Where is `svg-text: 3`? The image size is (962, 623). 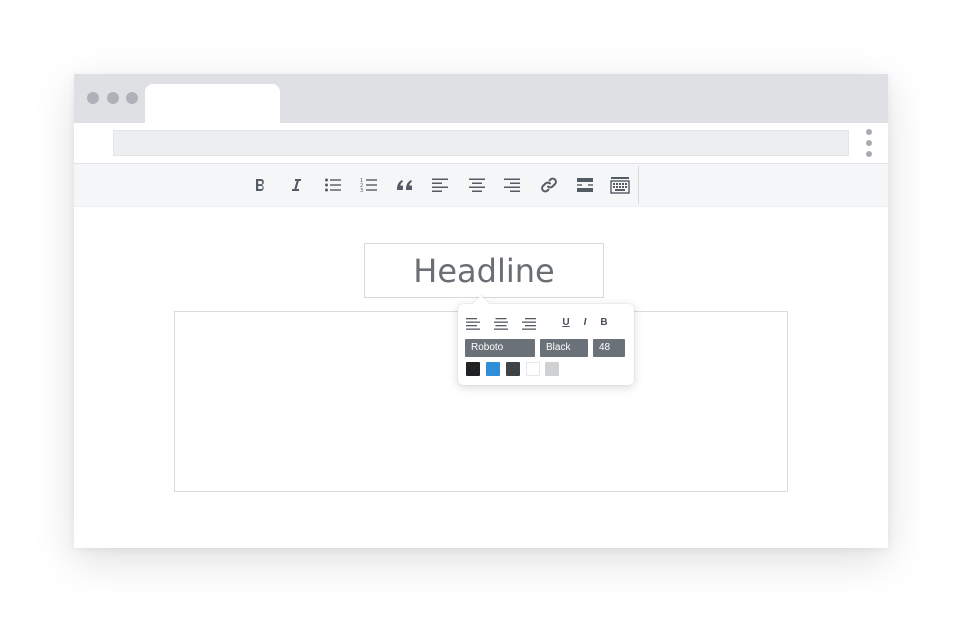
svg-text: 3 is located at coordinates (361, 190).